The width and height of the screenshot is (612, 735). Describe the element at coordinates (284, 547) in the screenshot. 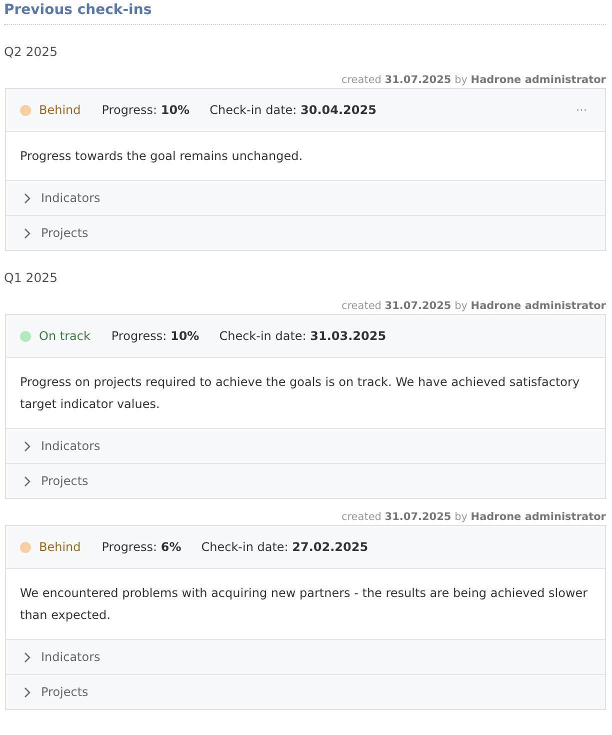

I see `checkin-date: Check-in date: 27.02.2025` at that location.